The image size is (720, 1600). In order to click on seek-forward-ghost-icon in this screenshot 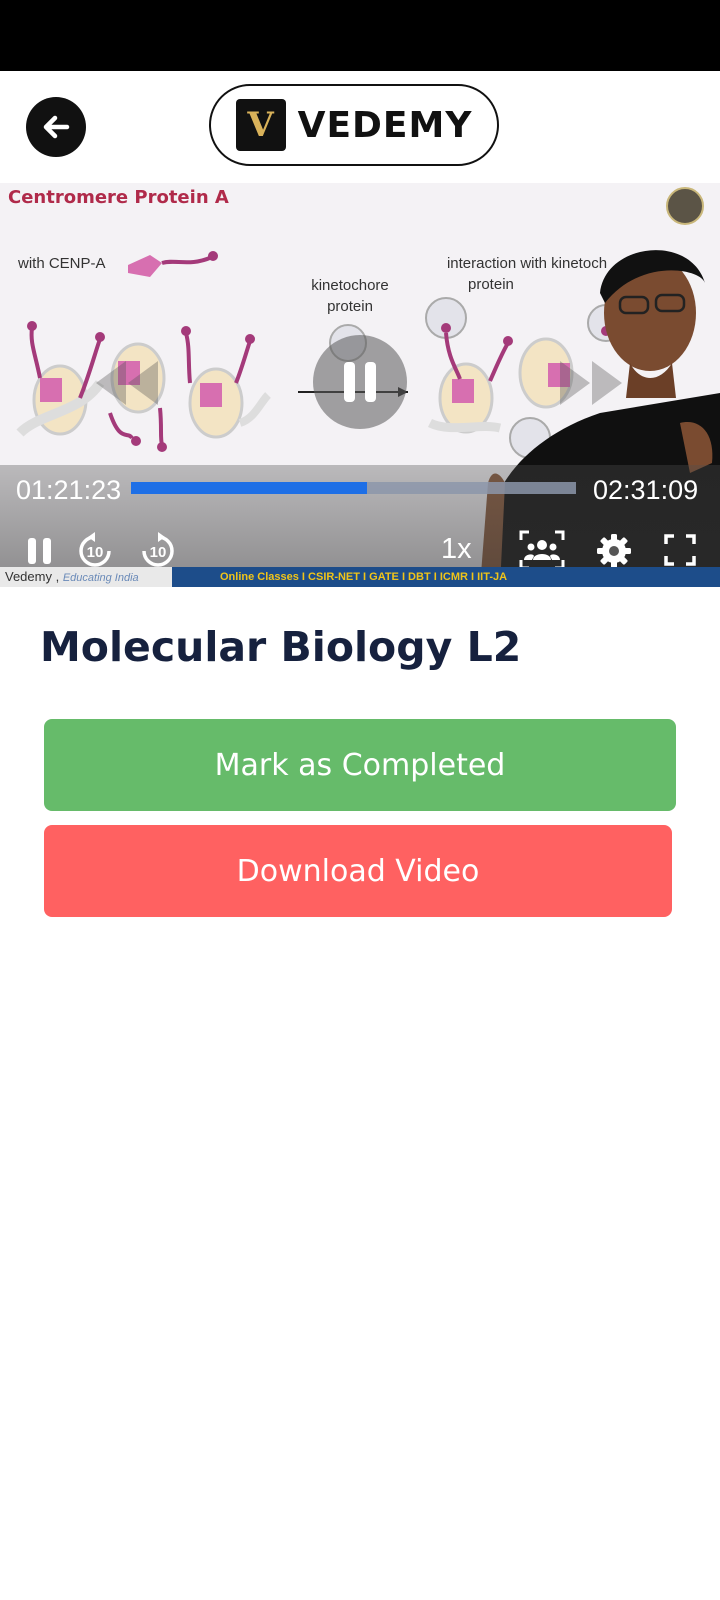, I will do `click(591, 383)`.